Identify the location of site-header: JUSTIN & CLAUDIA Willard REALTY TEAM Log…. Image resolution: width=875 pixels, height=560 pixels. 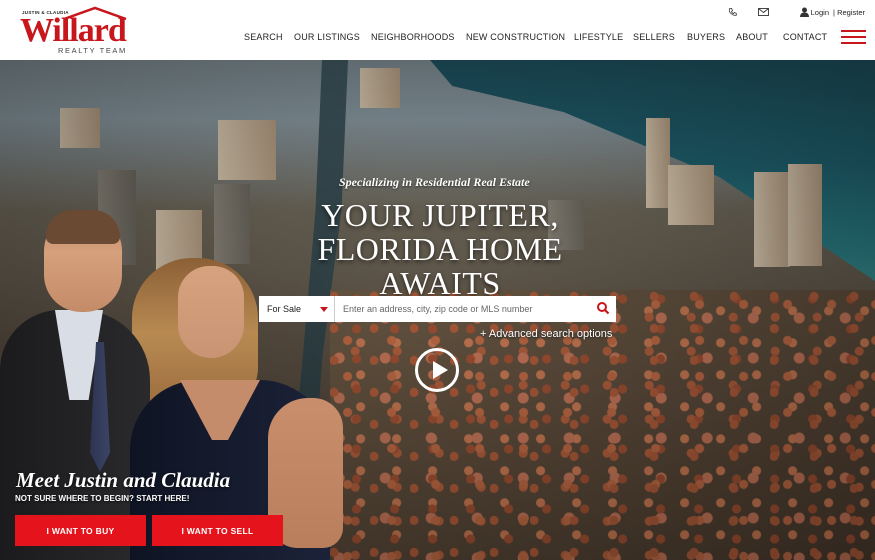
(437, 30).